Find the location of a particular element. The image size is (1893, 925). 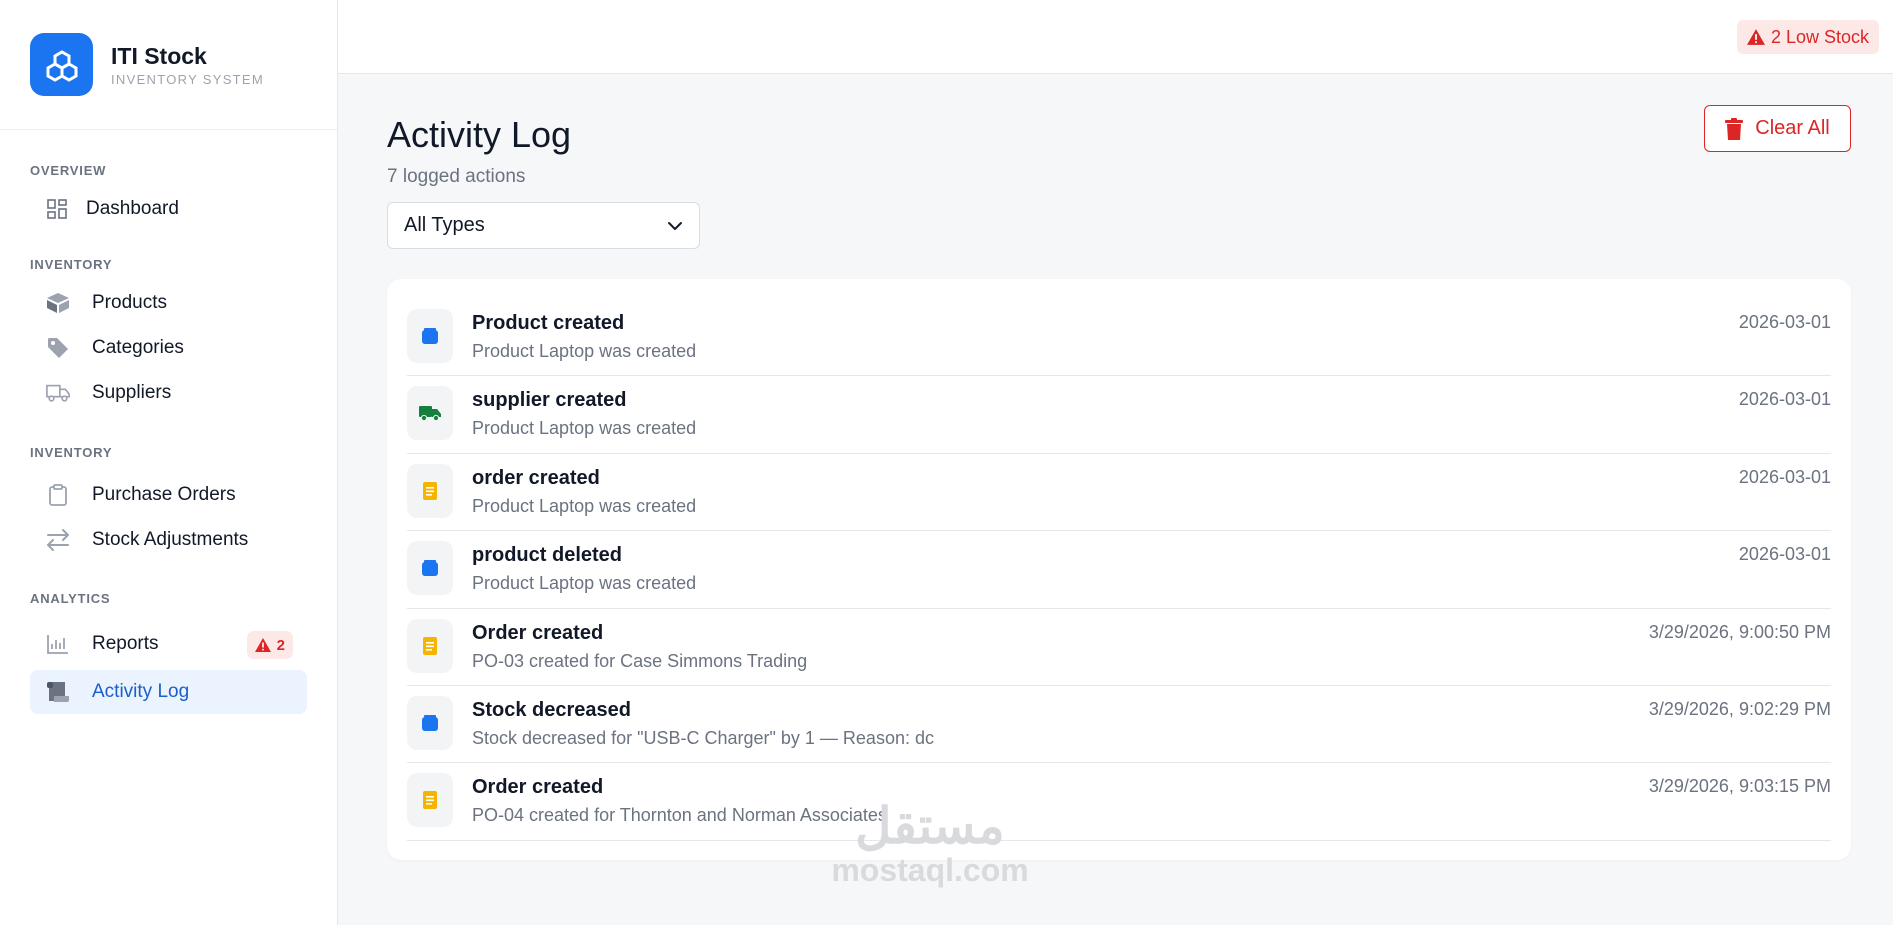

sidebar-item-purchase-orders: Purchase Orders is located at coordinates (168, 495).